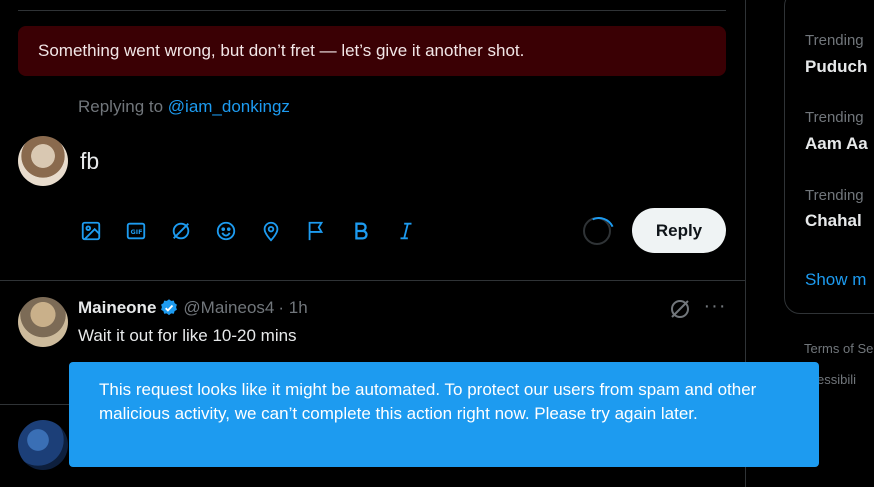 The height and width of the screenshot is (487, 874). I want to click on trend-item: Puduch, so click(836, 67).